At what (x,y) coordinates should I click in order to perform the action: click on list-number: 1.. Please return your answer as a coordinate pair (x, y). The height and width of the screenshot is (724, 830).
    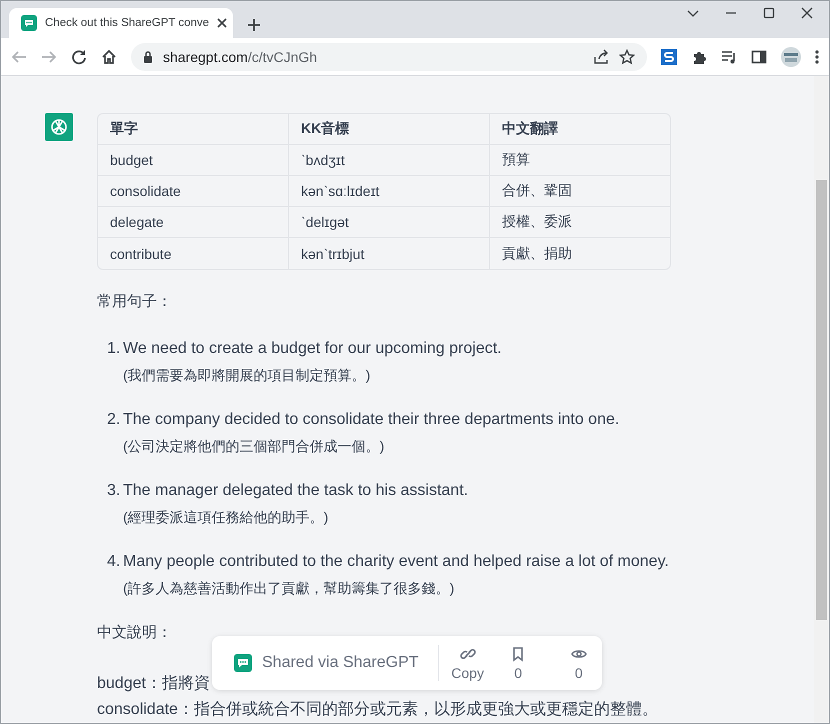
    Looking at the image, I should click on (114, 349).